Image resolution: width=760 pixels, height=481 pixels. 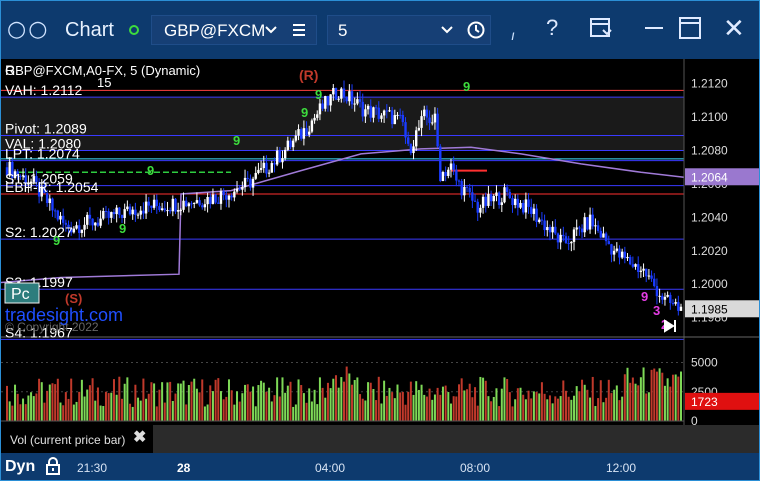 What do you see at coordinates (709, 284) in the screenshot?
I see `price-tick-label: 1.2000` at bounding box center [709, 284].